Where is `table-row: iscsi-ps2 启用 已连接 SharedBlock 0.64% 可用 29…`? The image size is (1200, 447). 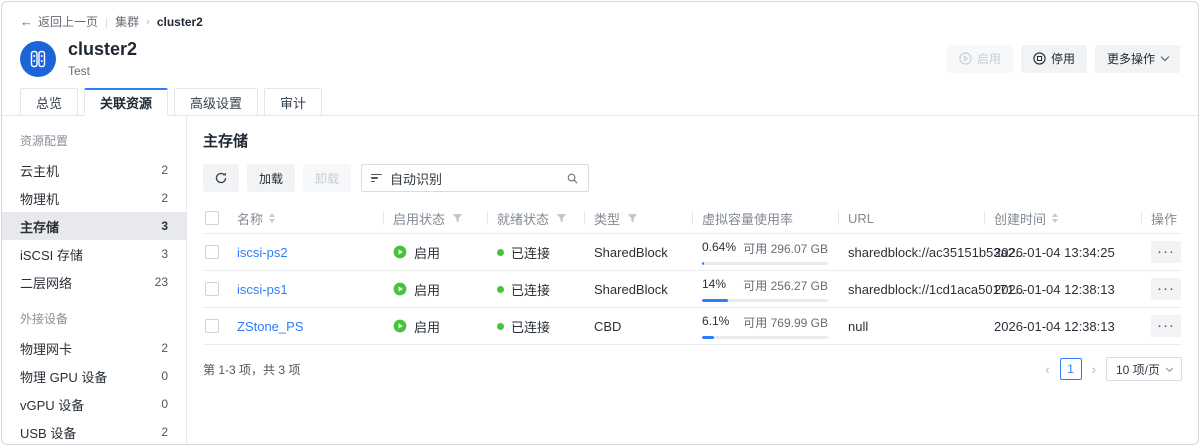
table-row: iscsi-ps2 启用 已连接 SharedBlock 0.64% 可用 29… is located at coordinates (692, 252).